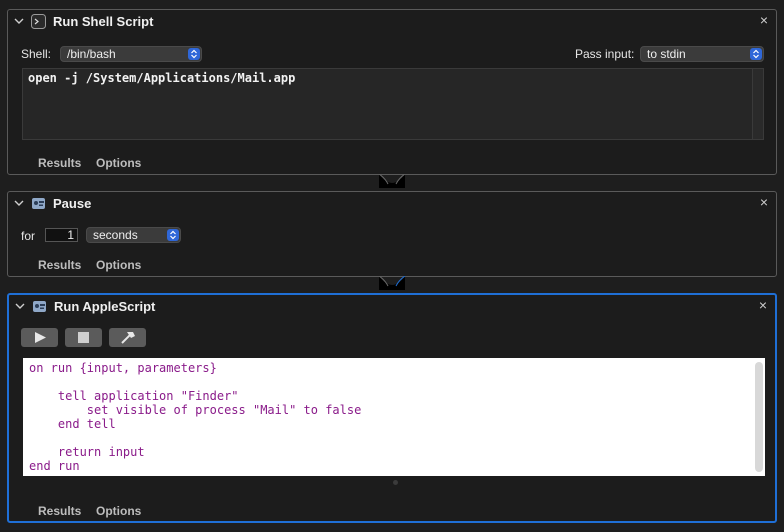 This screenshot has height=532, width=784. Describe the element at coordinates (392, 22) in the screenshot. I see `action-header: Run Shell Script ×` at that location.